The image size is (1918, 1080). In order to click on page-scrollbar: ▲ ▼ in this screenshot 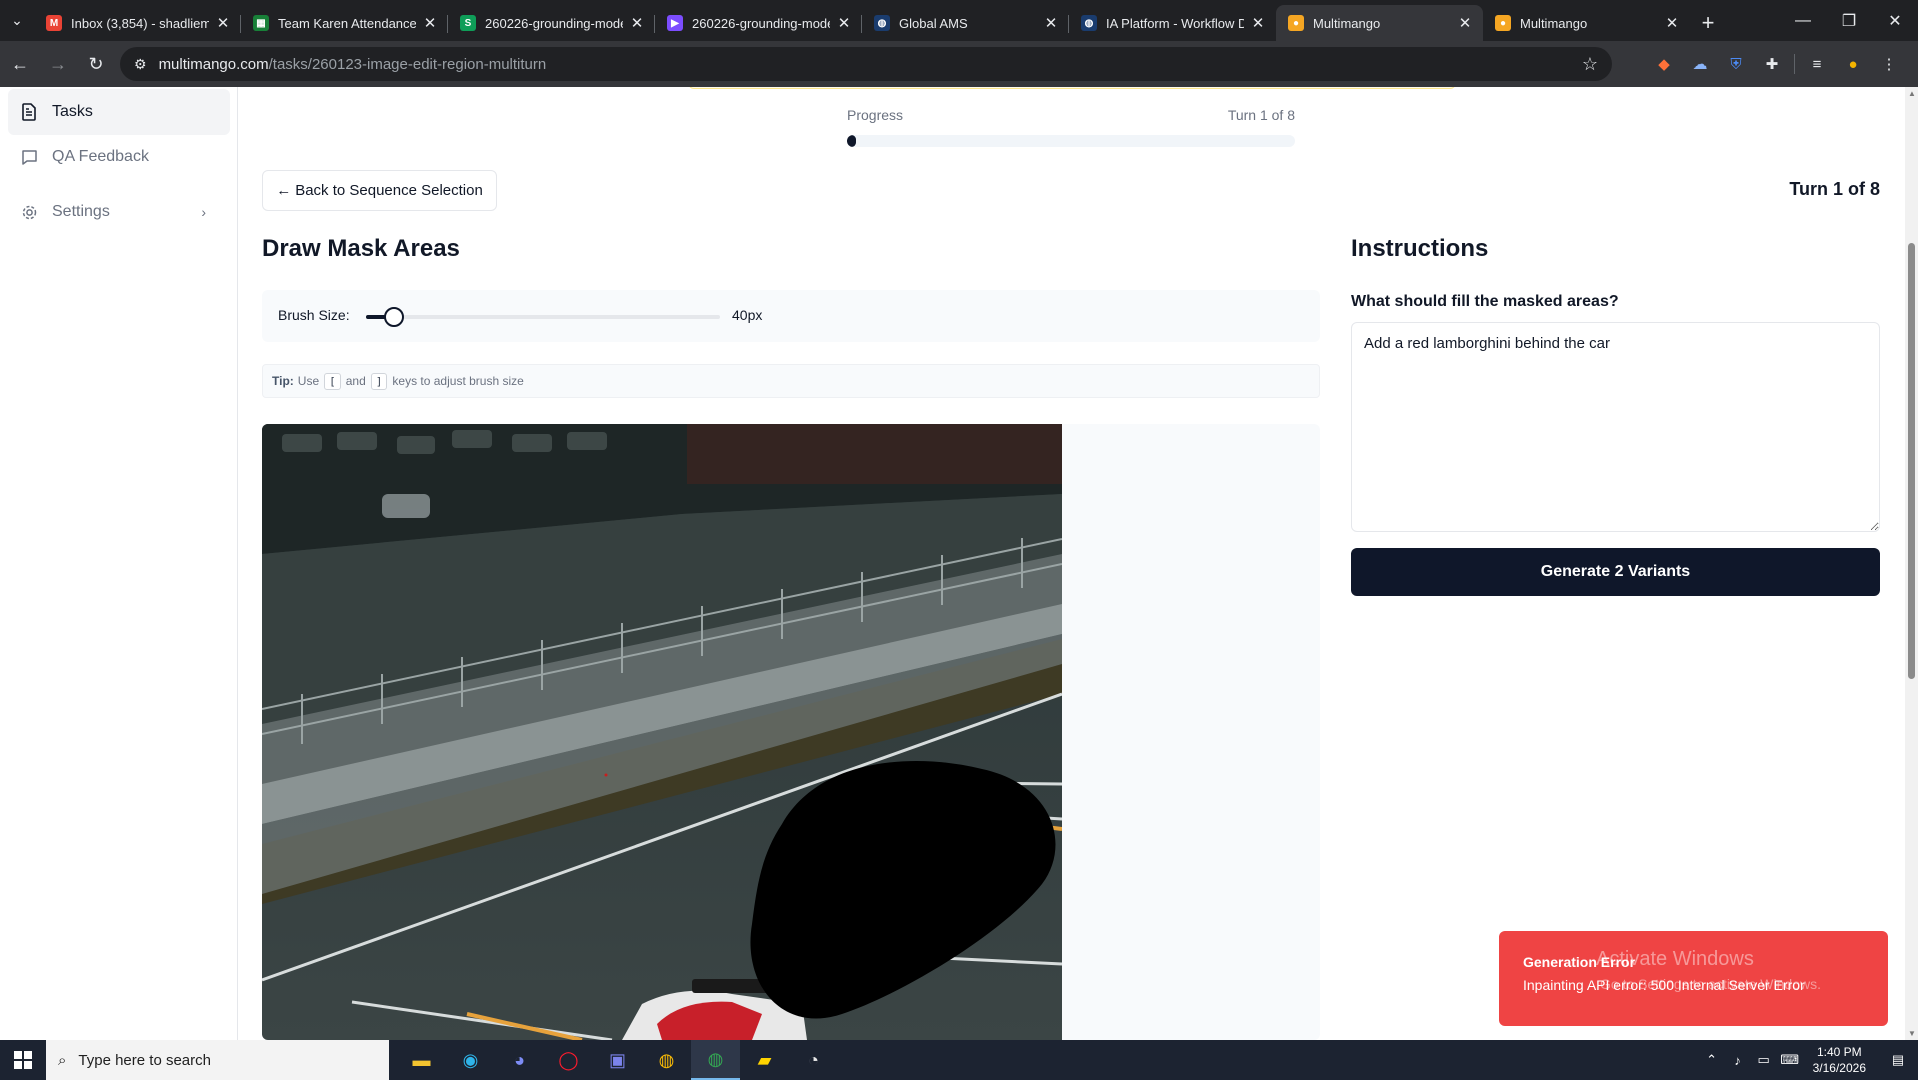, I will do `click(1911, 563)`.